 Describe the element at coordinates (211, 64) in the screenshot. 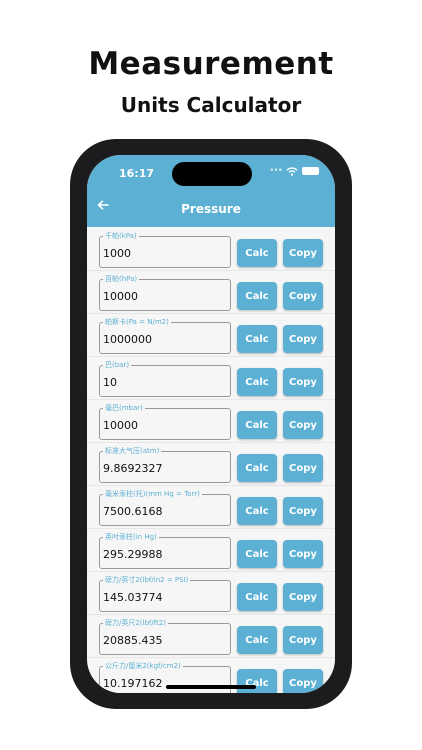

I see `promo-title: Measurement` at that location.